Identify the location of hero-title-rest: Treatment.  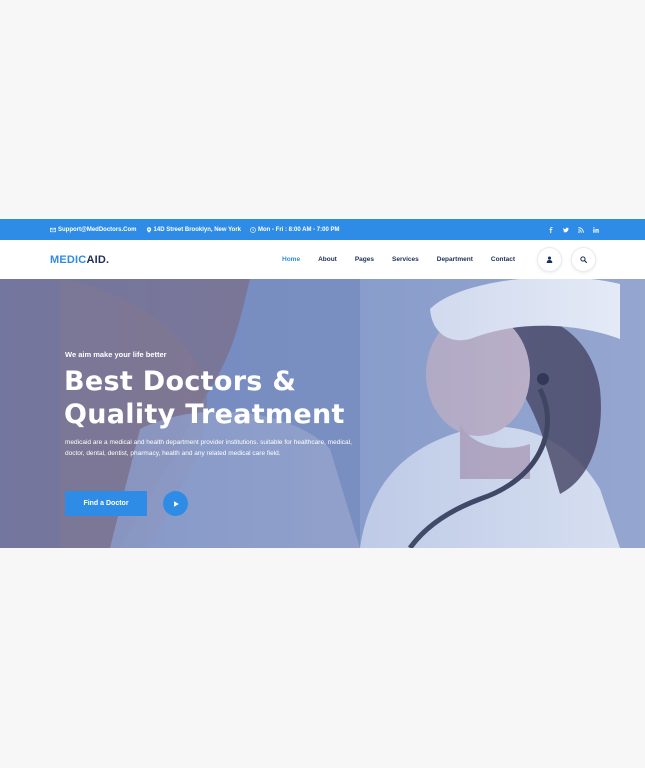
(260, 414).